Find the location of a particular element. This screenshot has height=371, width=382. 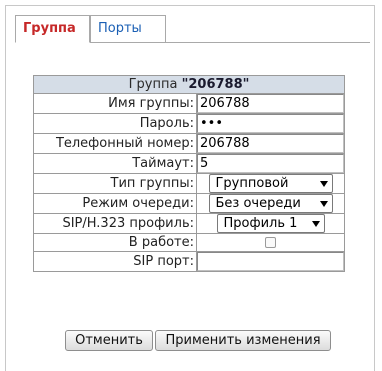

row-sip-profile: SIP/H.323 профиль: Профиль 1 is located at coordinates (189, 223).